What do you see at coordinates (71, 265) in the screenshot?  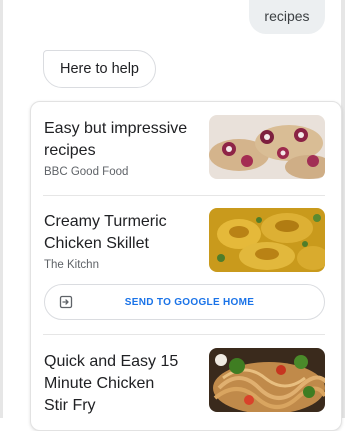 I see `recipe-source: The Kitchn` at bounding box center [71, 265].